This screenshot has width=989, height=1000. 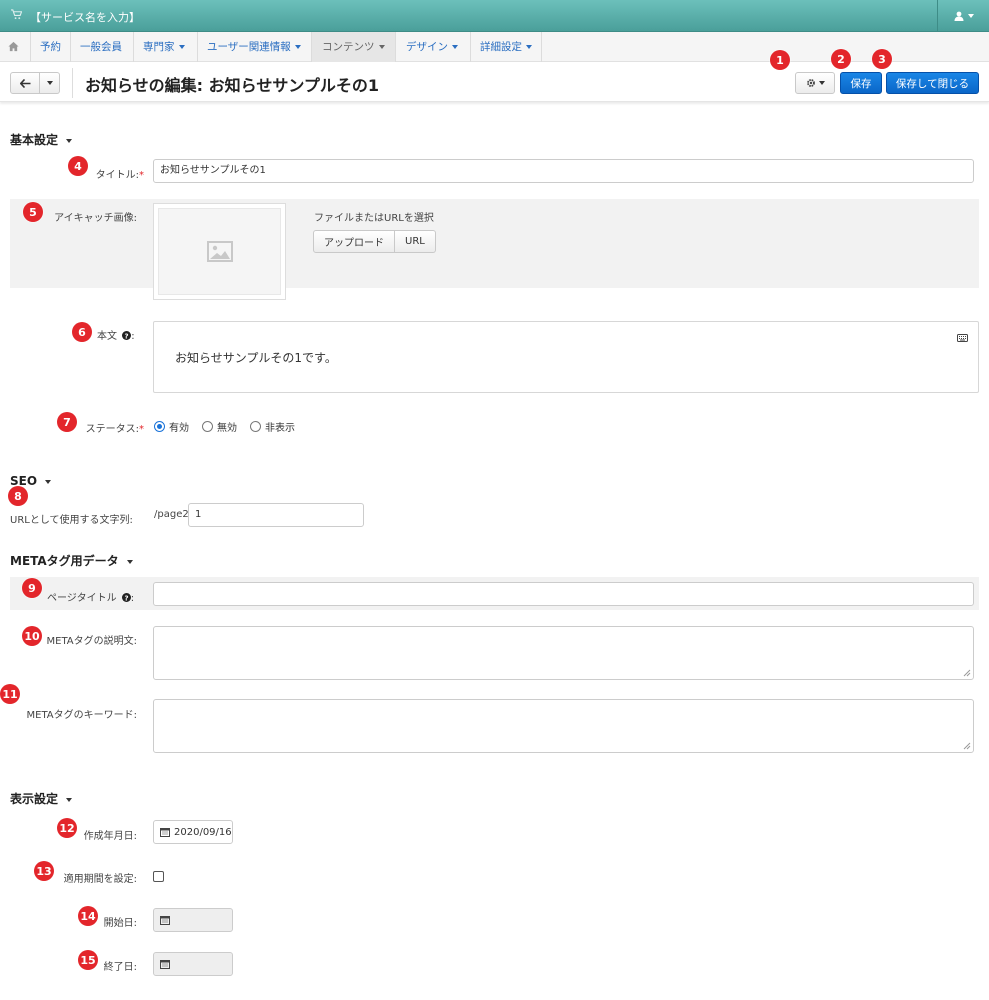 I want to click on url-button: URL, so click(x=415, y=241).